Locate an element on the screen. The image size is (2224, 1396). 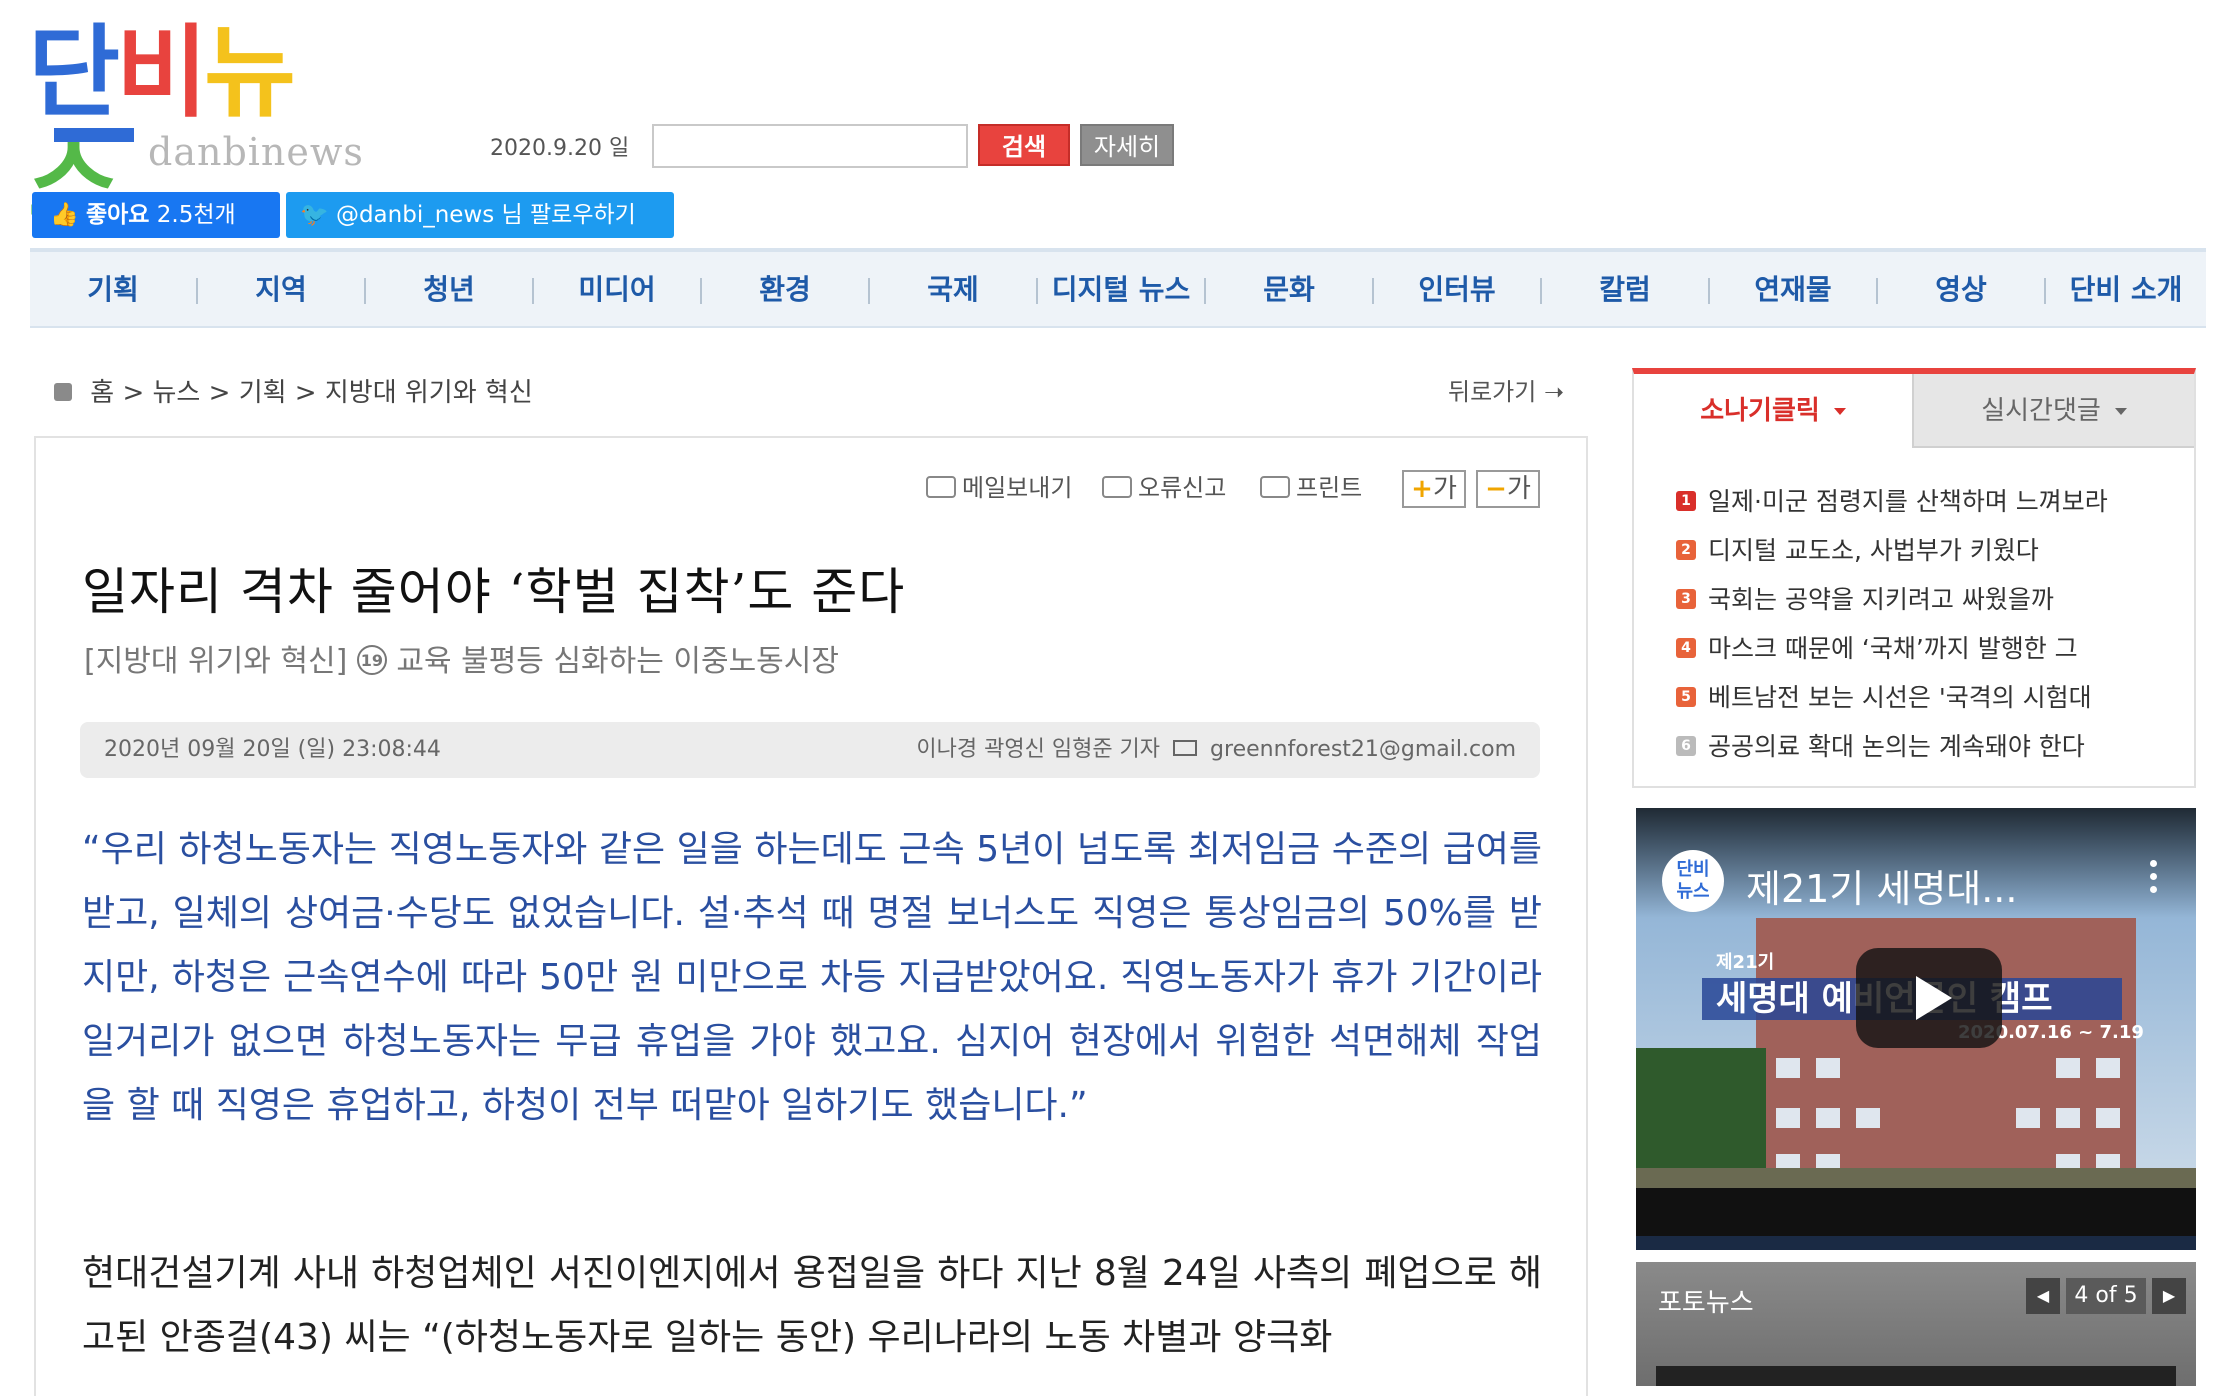
back-link: 뒤로가기 ➝ is located at coordinates (1506, 389).